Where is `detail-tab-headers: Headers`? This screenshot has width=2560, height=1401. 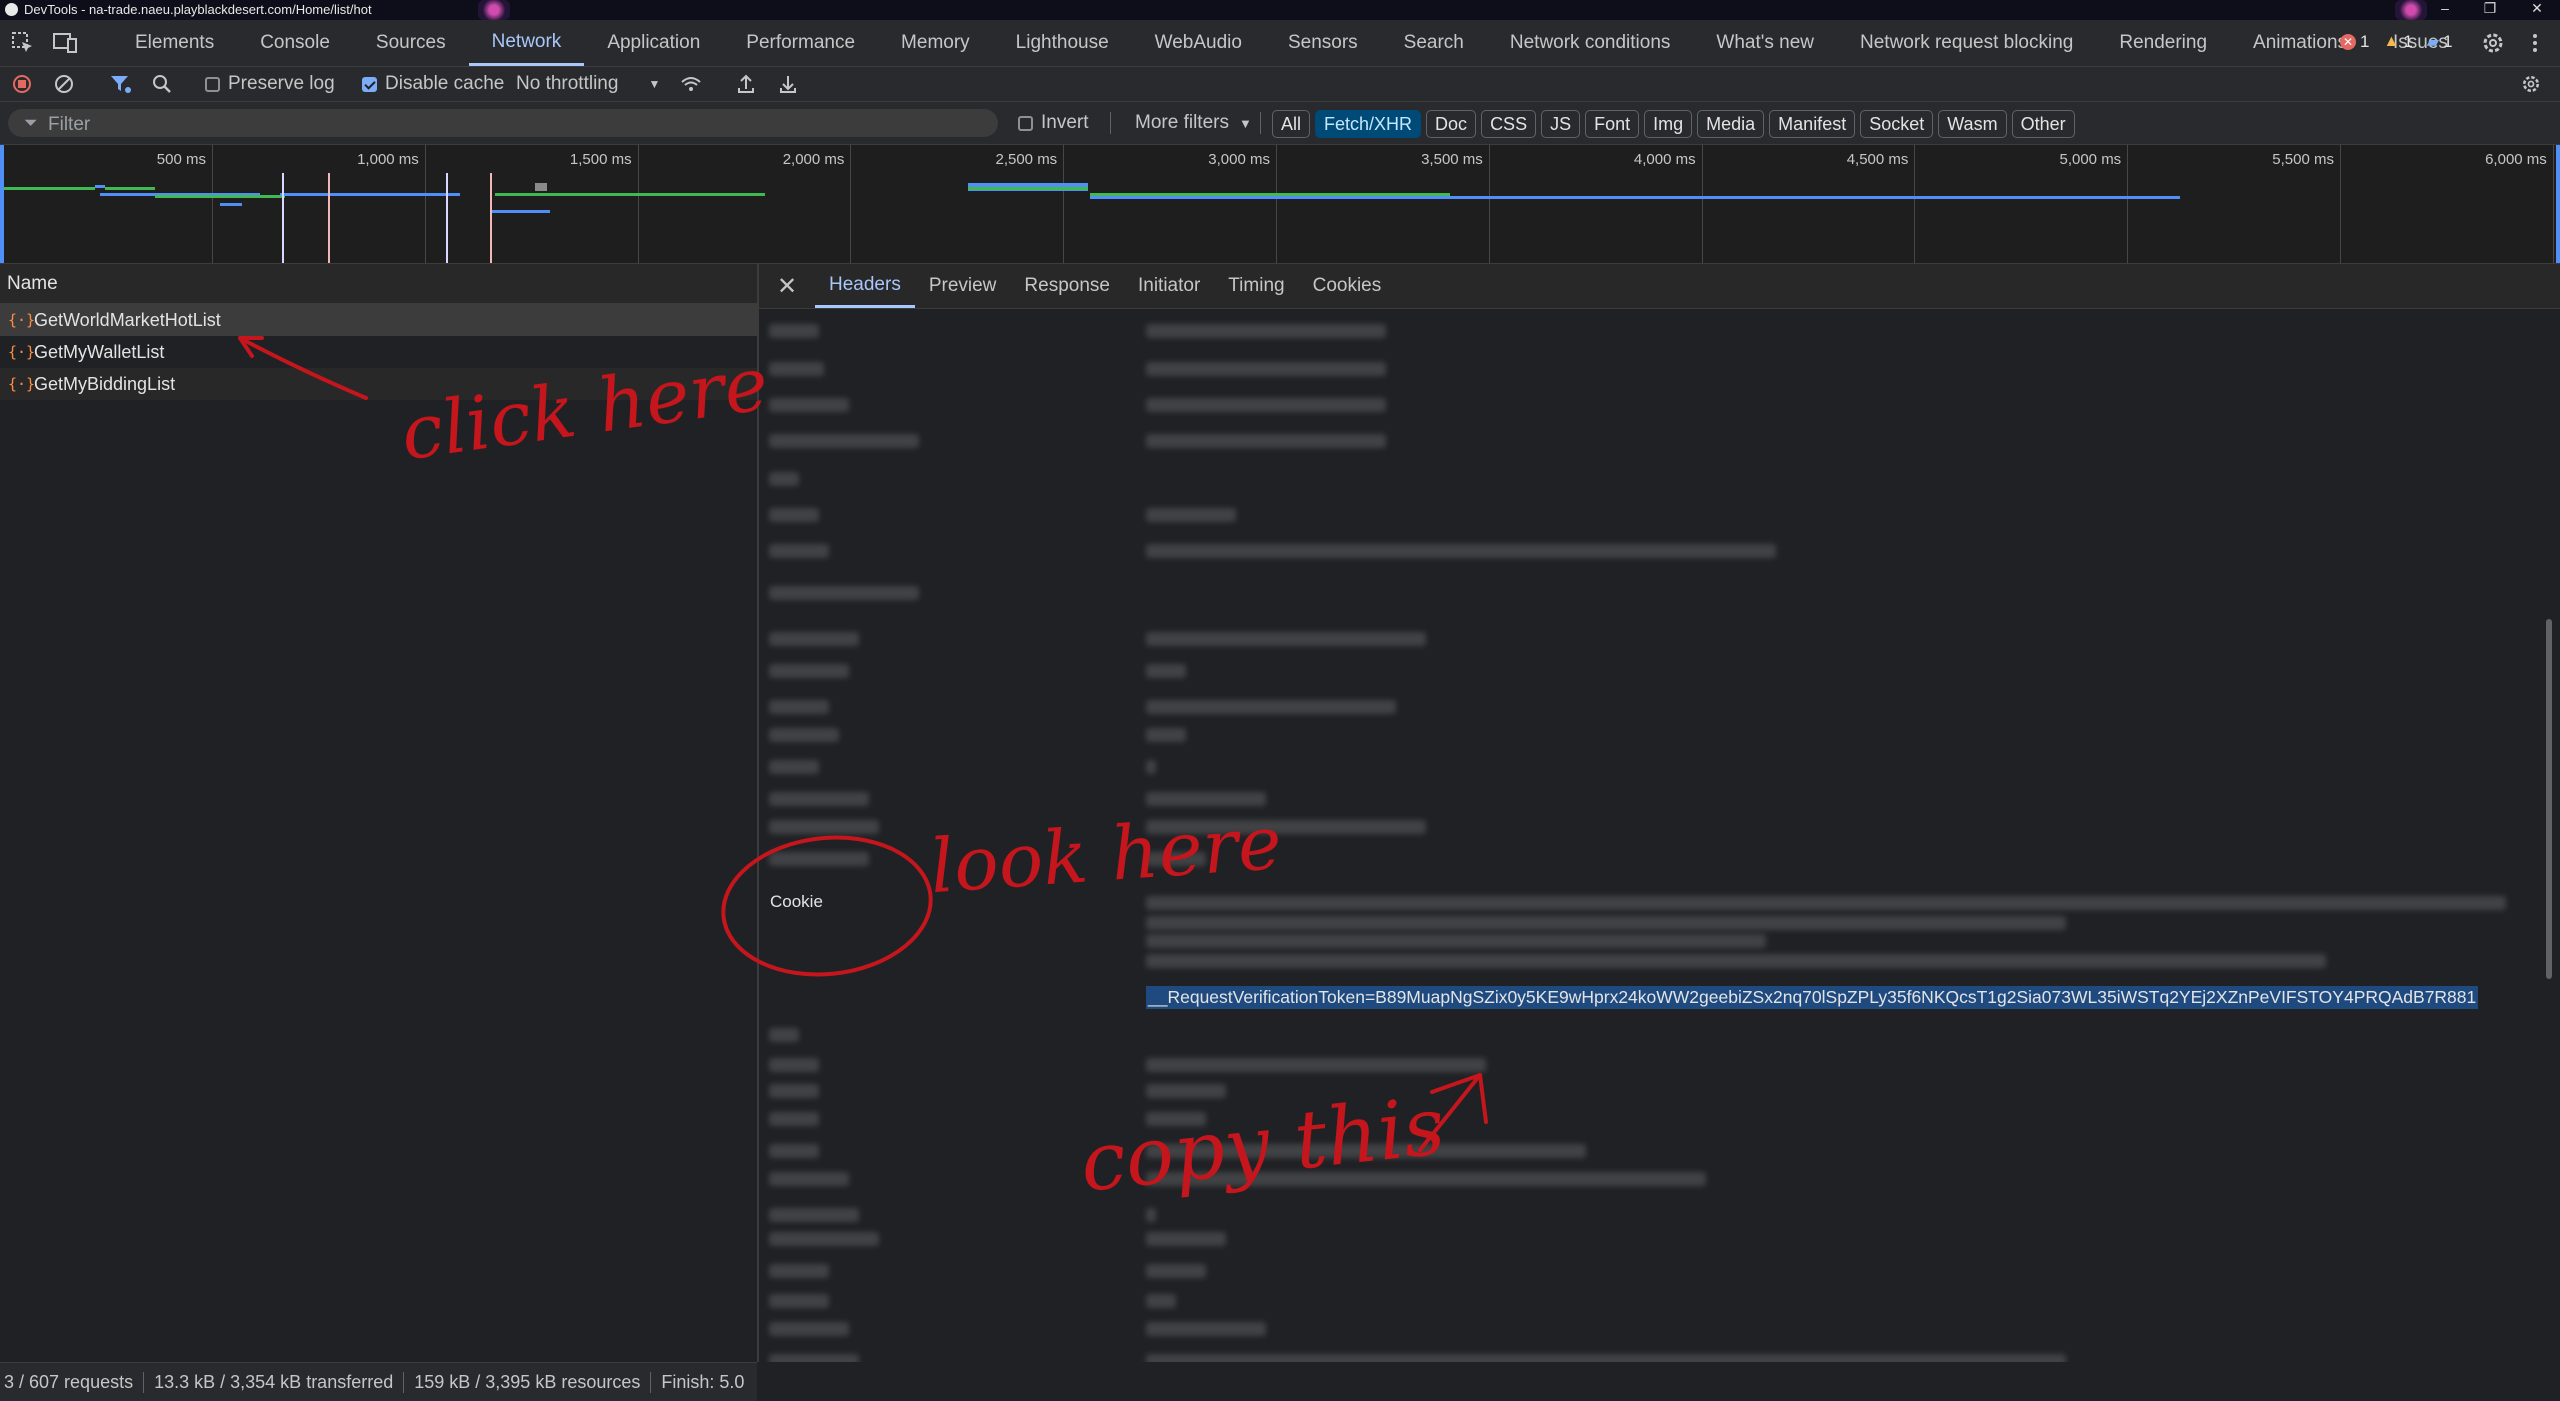 detail-tab-headers: Headers is located at coordinates (865, 286).